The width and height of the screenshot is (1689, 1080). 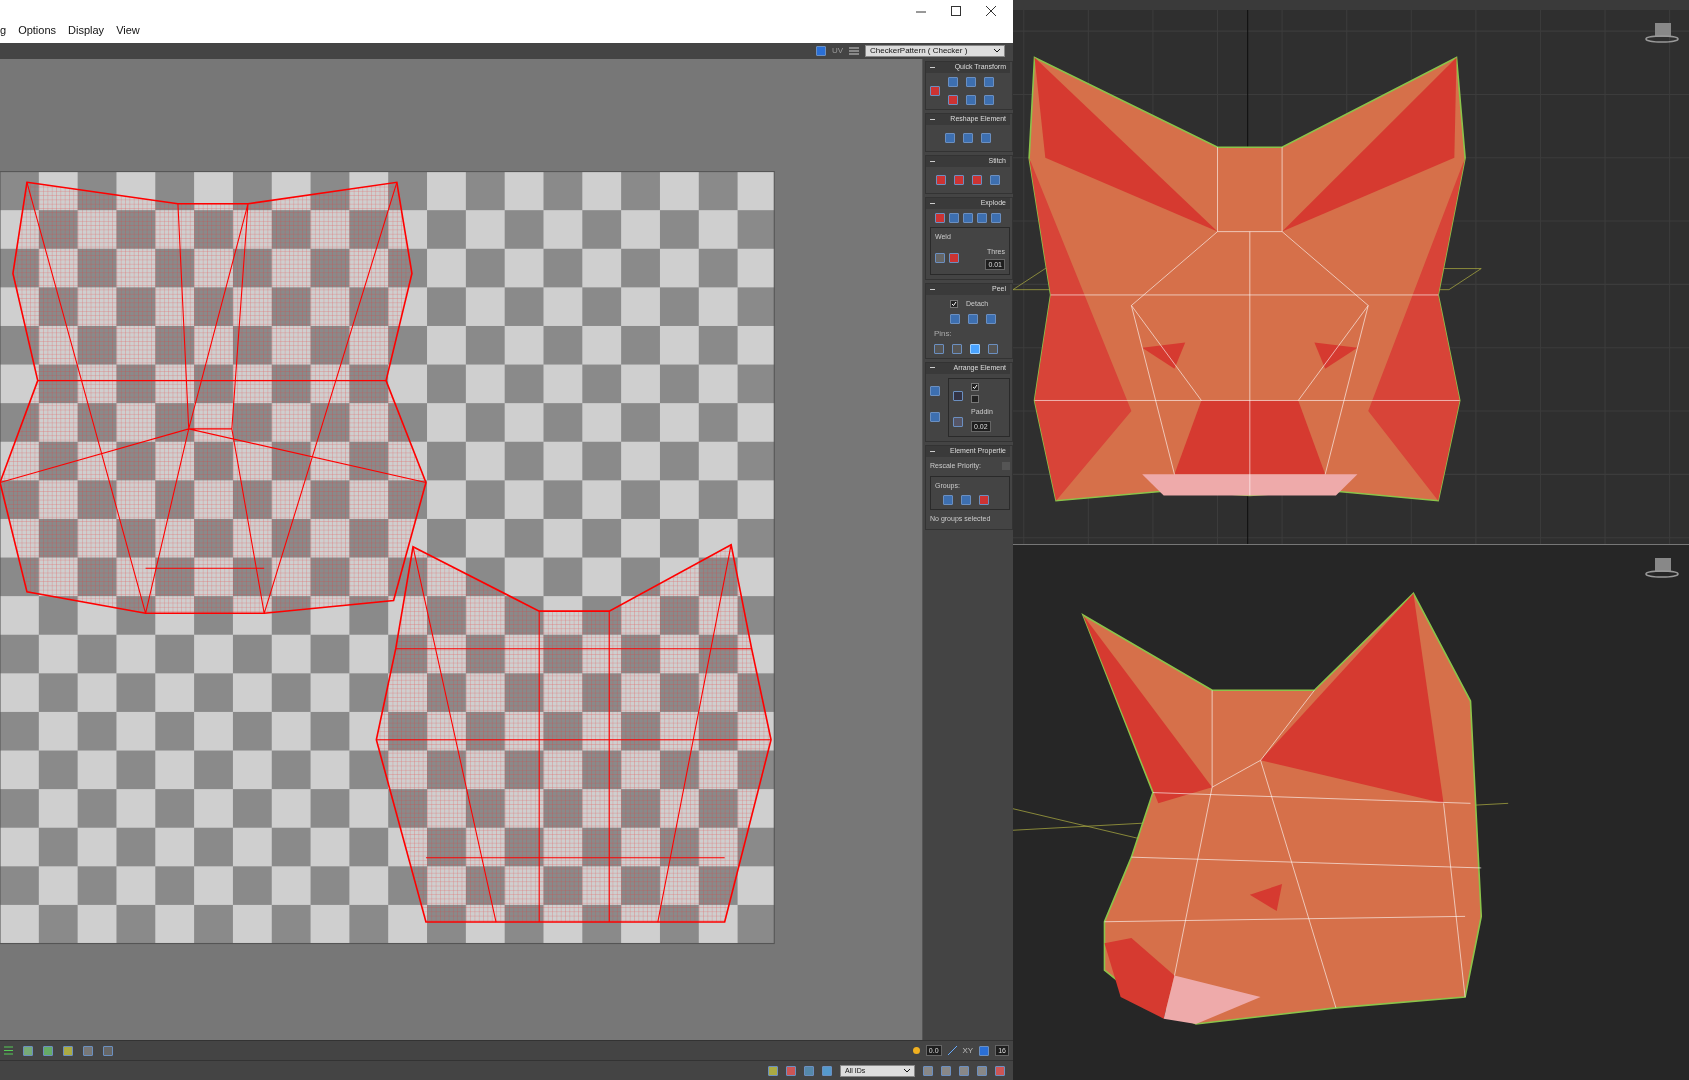 I want to click on close-icon, so click(x=991, y=11).